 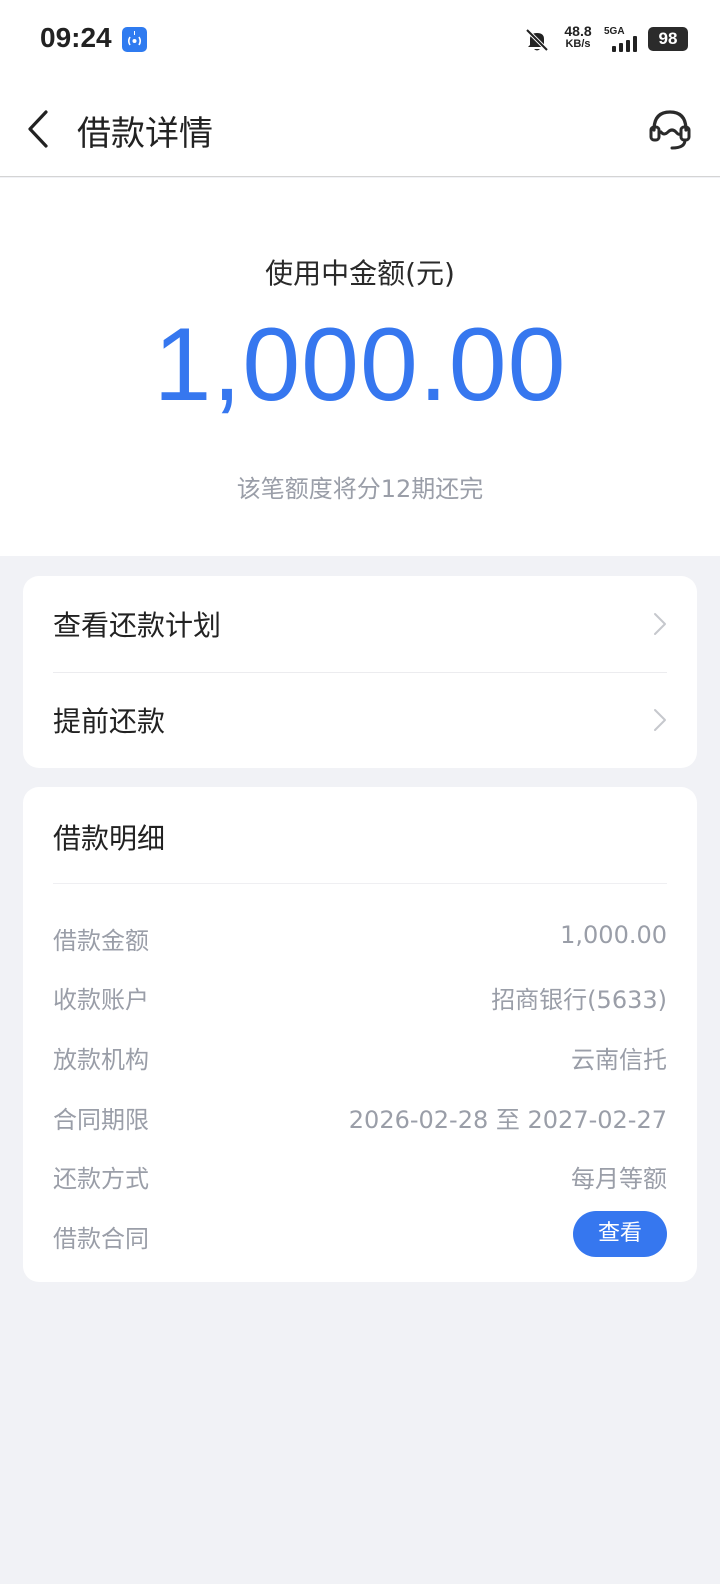 I want to click on detail-row-lender: 放款机构 云南信托, so click(x=360, y=1054).